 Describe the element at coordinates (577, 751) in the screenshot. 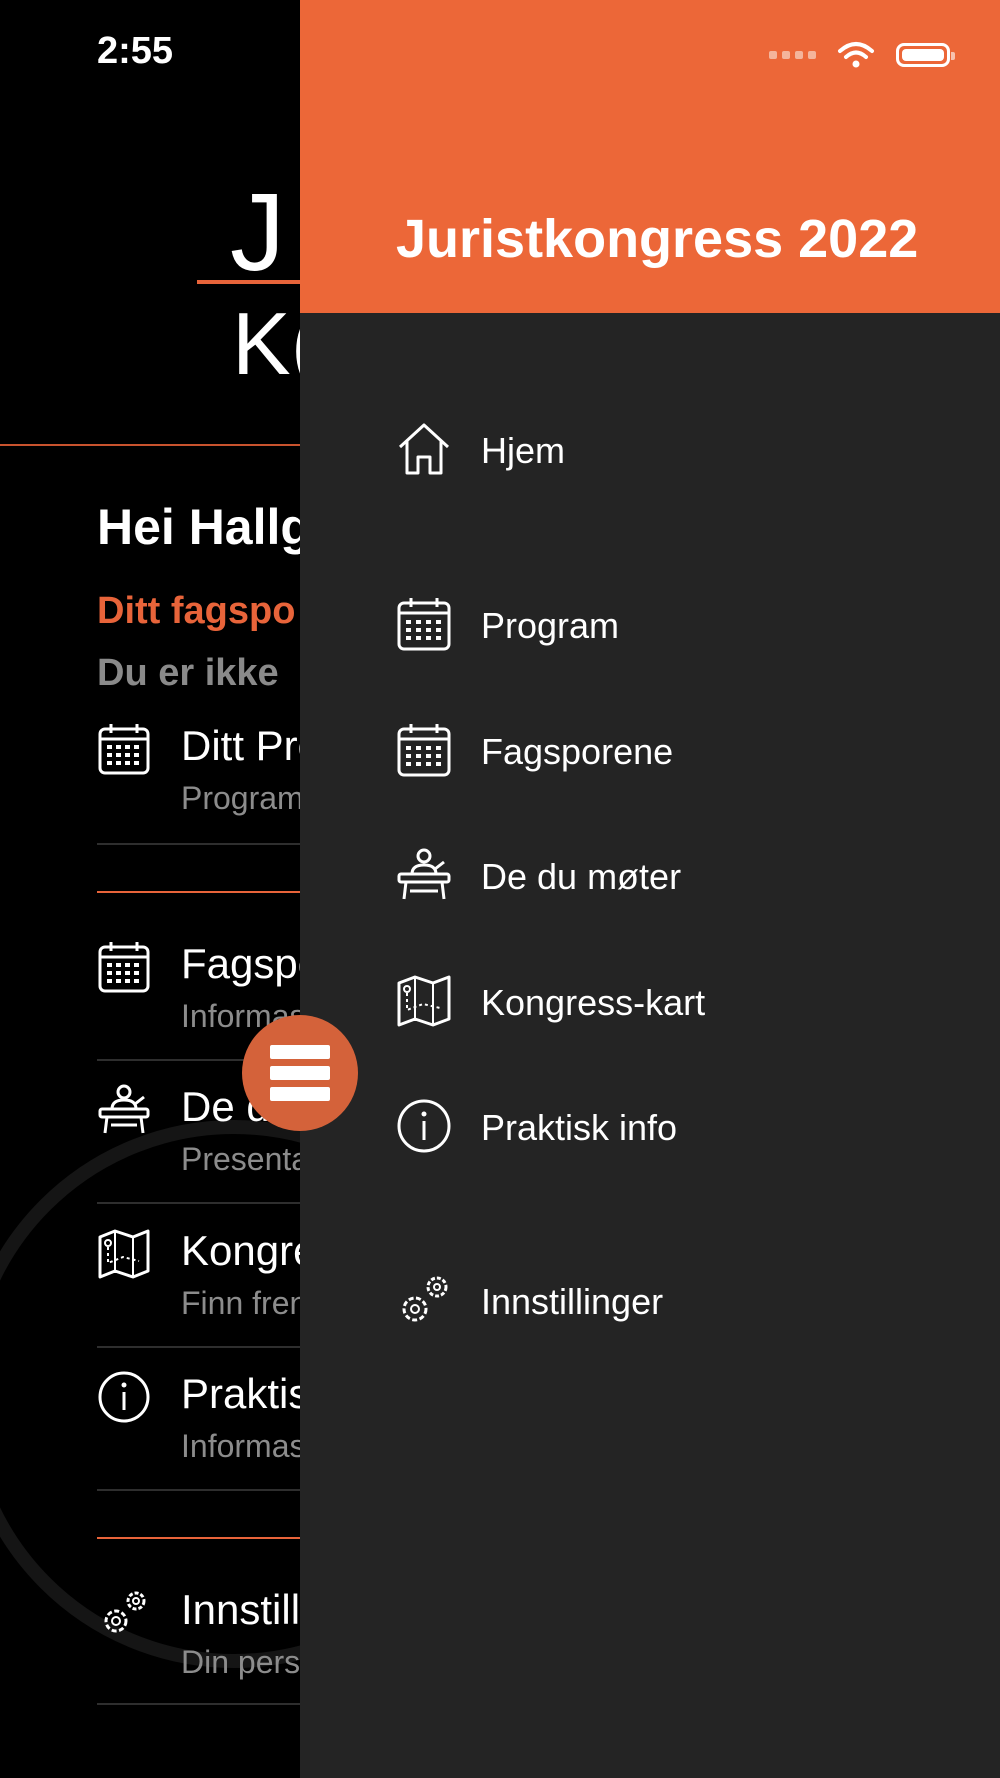

I see `menu-item-label: Fagsporene` at that location.